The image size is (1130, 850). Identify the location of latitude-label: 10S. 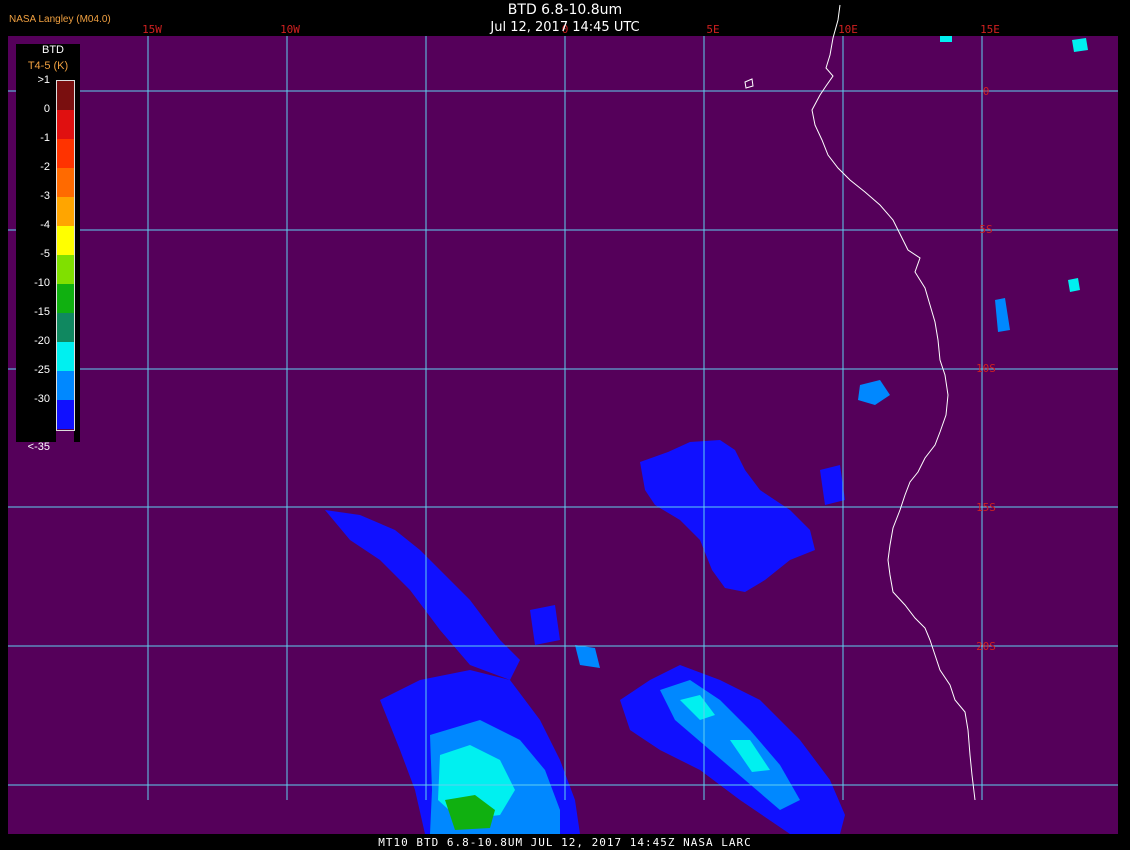
(986, 368).